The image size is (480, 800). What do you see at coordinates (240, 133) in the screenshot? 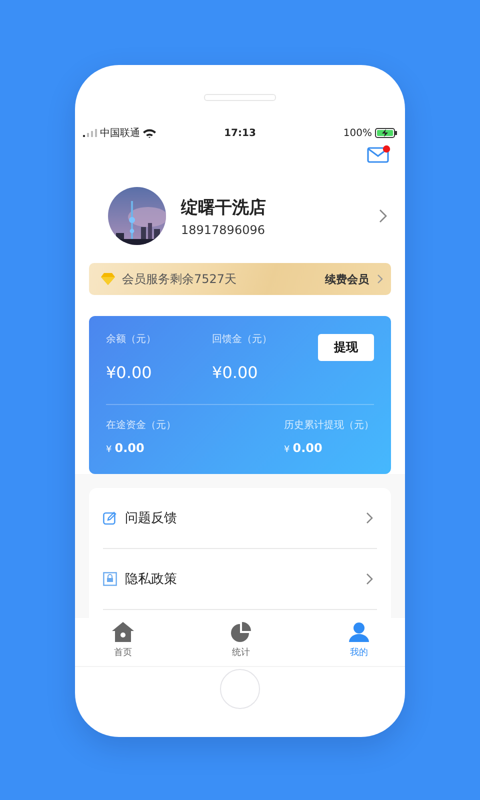
I see `clock-time: 17:13` at bounding box center [240, 133].